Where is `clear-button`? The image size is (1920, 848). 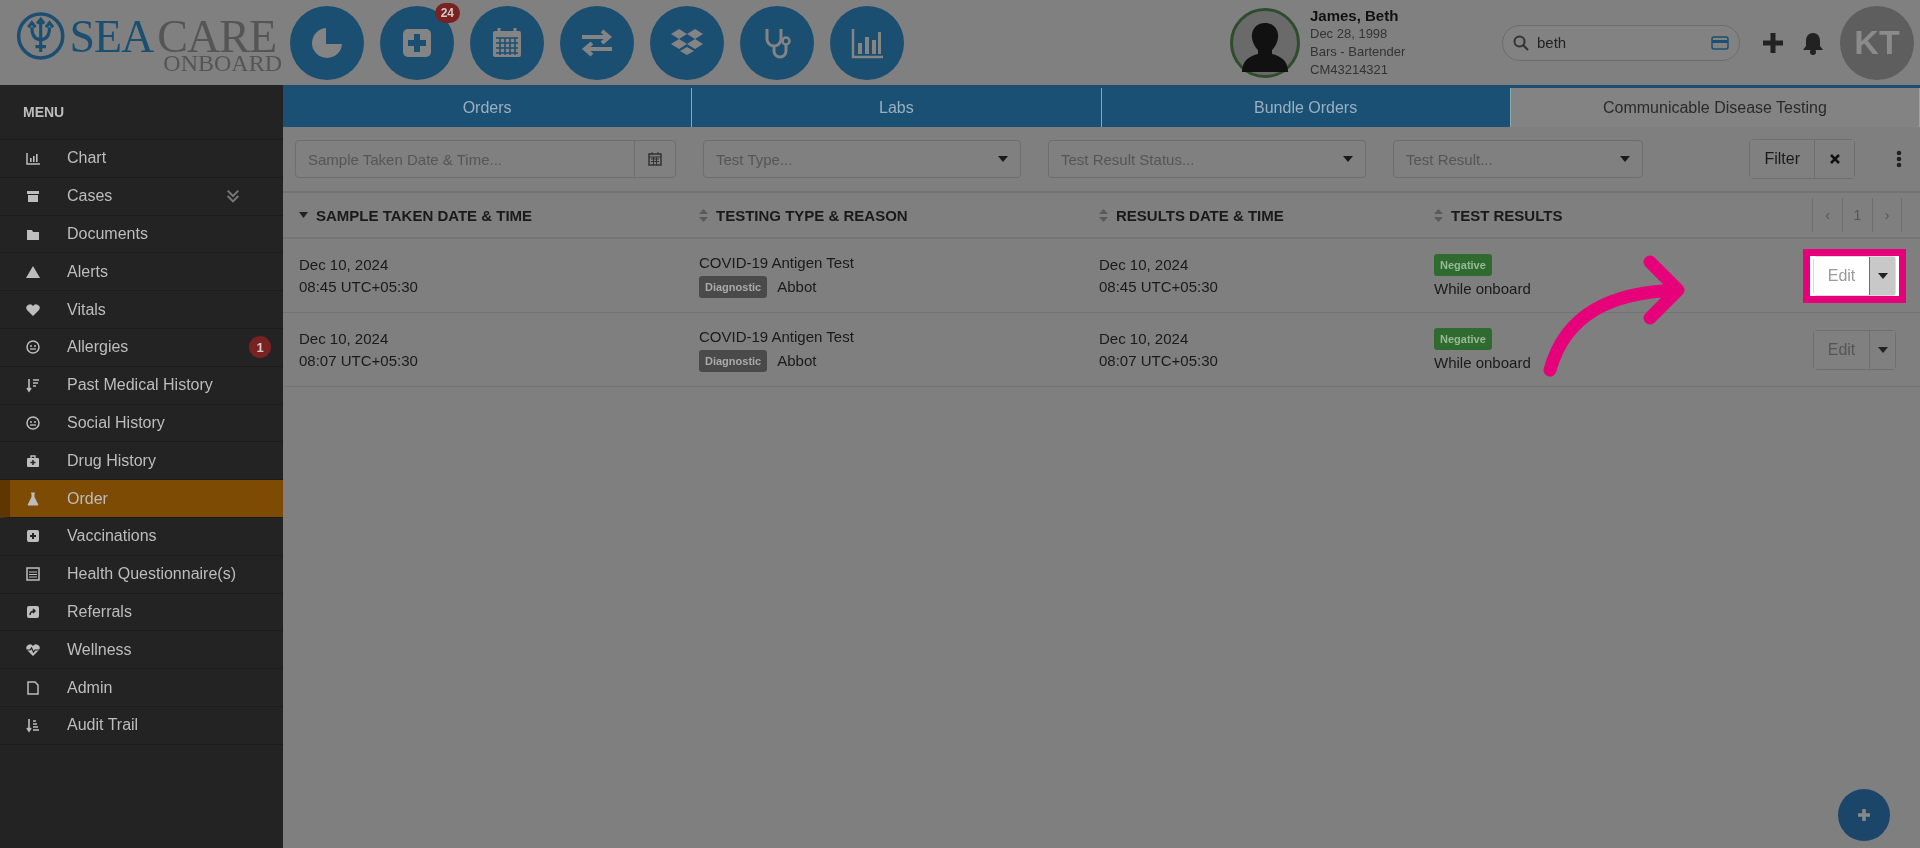
clear-button is located at coordinates (1834, 159).